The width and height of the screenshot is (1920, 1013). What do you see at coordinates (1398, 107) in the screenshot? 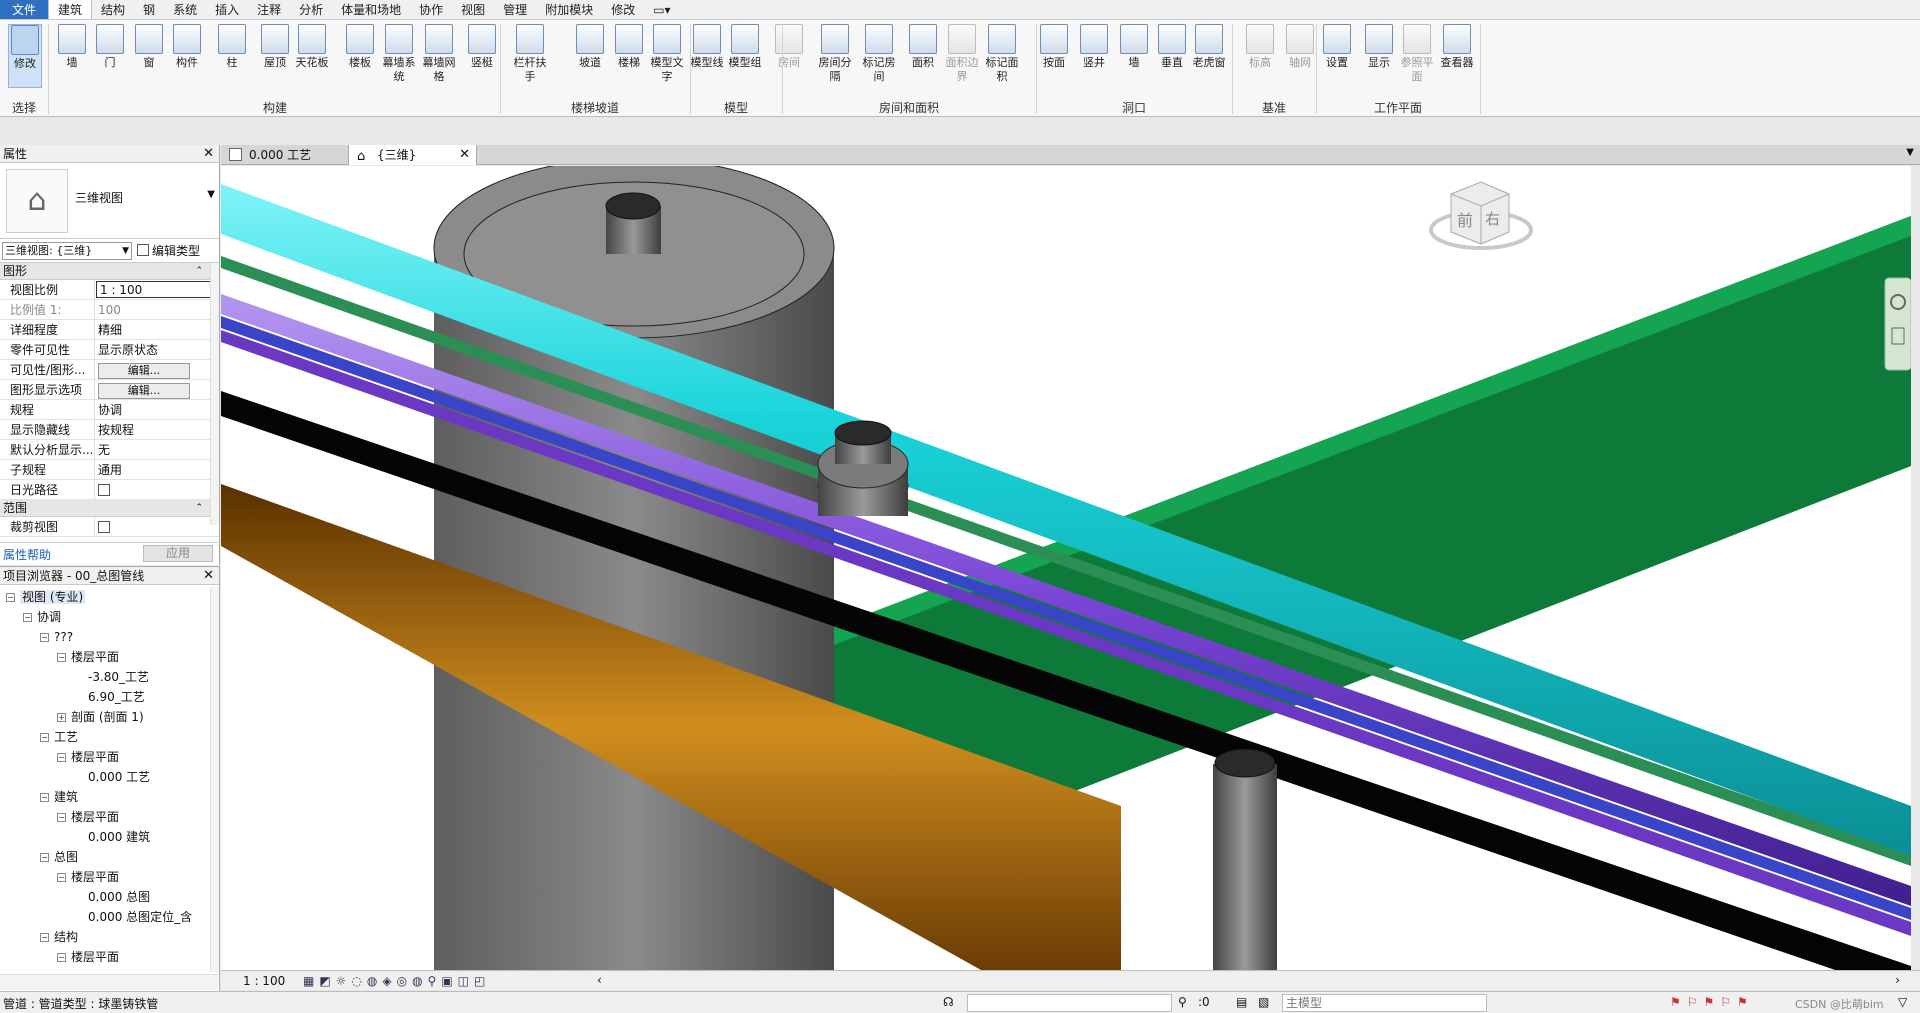
I see `ribbon-group-label: 工作平面` at bounding box center [1398, 107].